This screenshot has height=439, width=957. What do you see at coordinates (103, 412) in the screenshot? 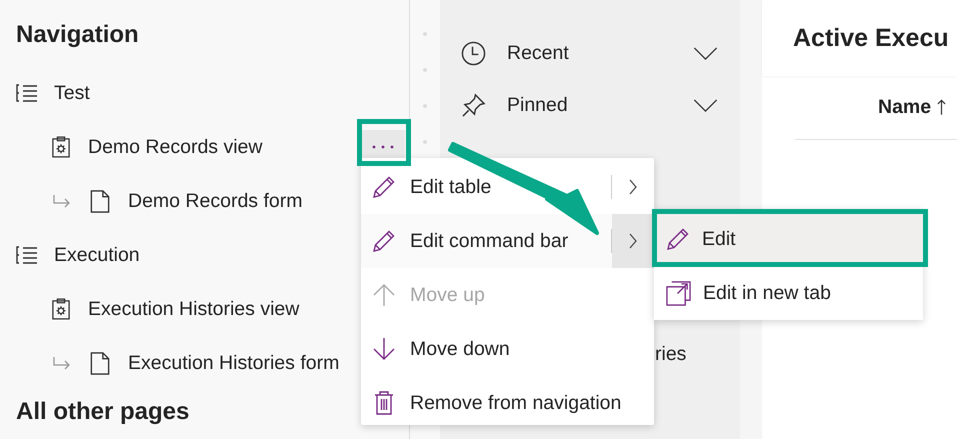
I see `section-title: All other pages` at bounding box center [103, 412].